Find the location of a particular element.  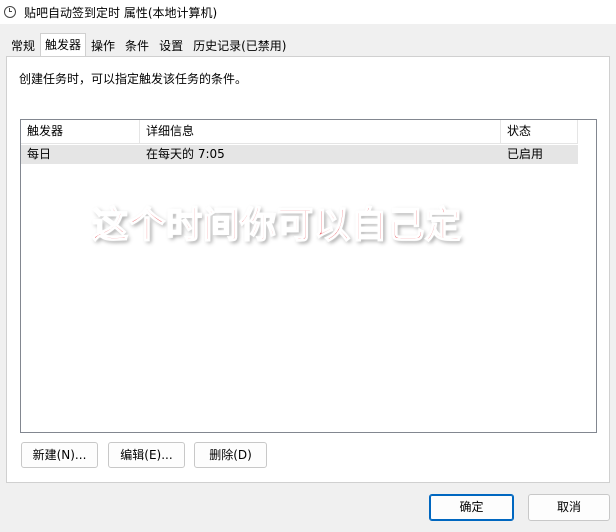

tab-conditions: 条件 is located at coordinates (137, 45).